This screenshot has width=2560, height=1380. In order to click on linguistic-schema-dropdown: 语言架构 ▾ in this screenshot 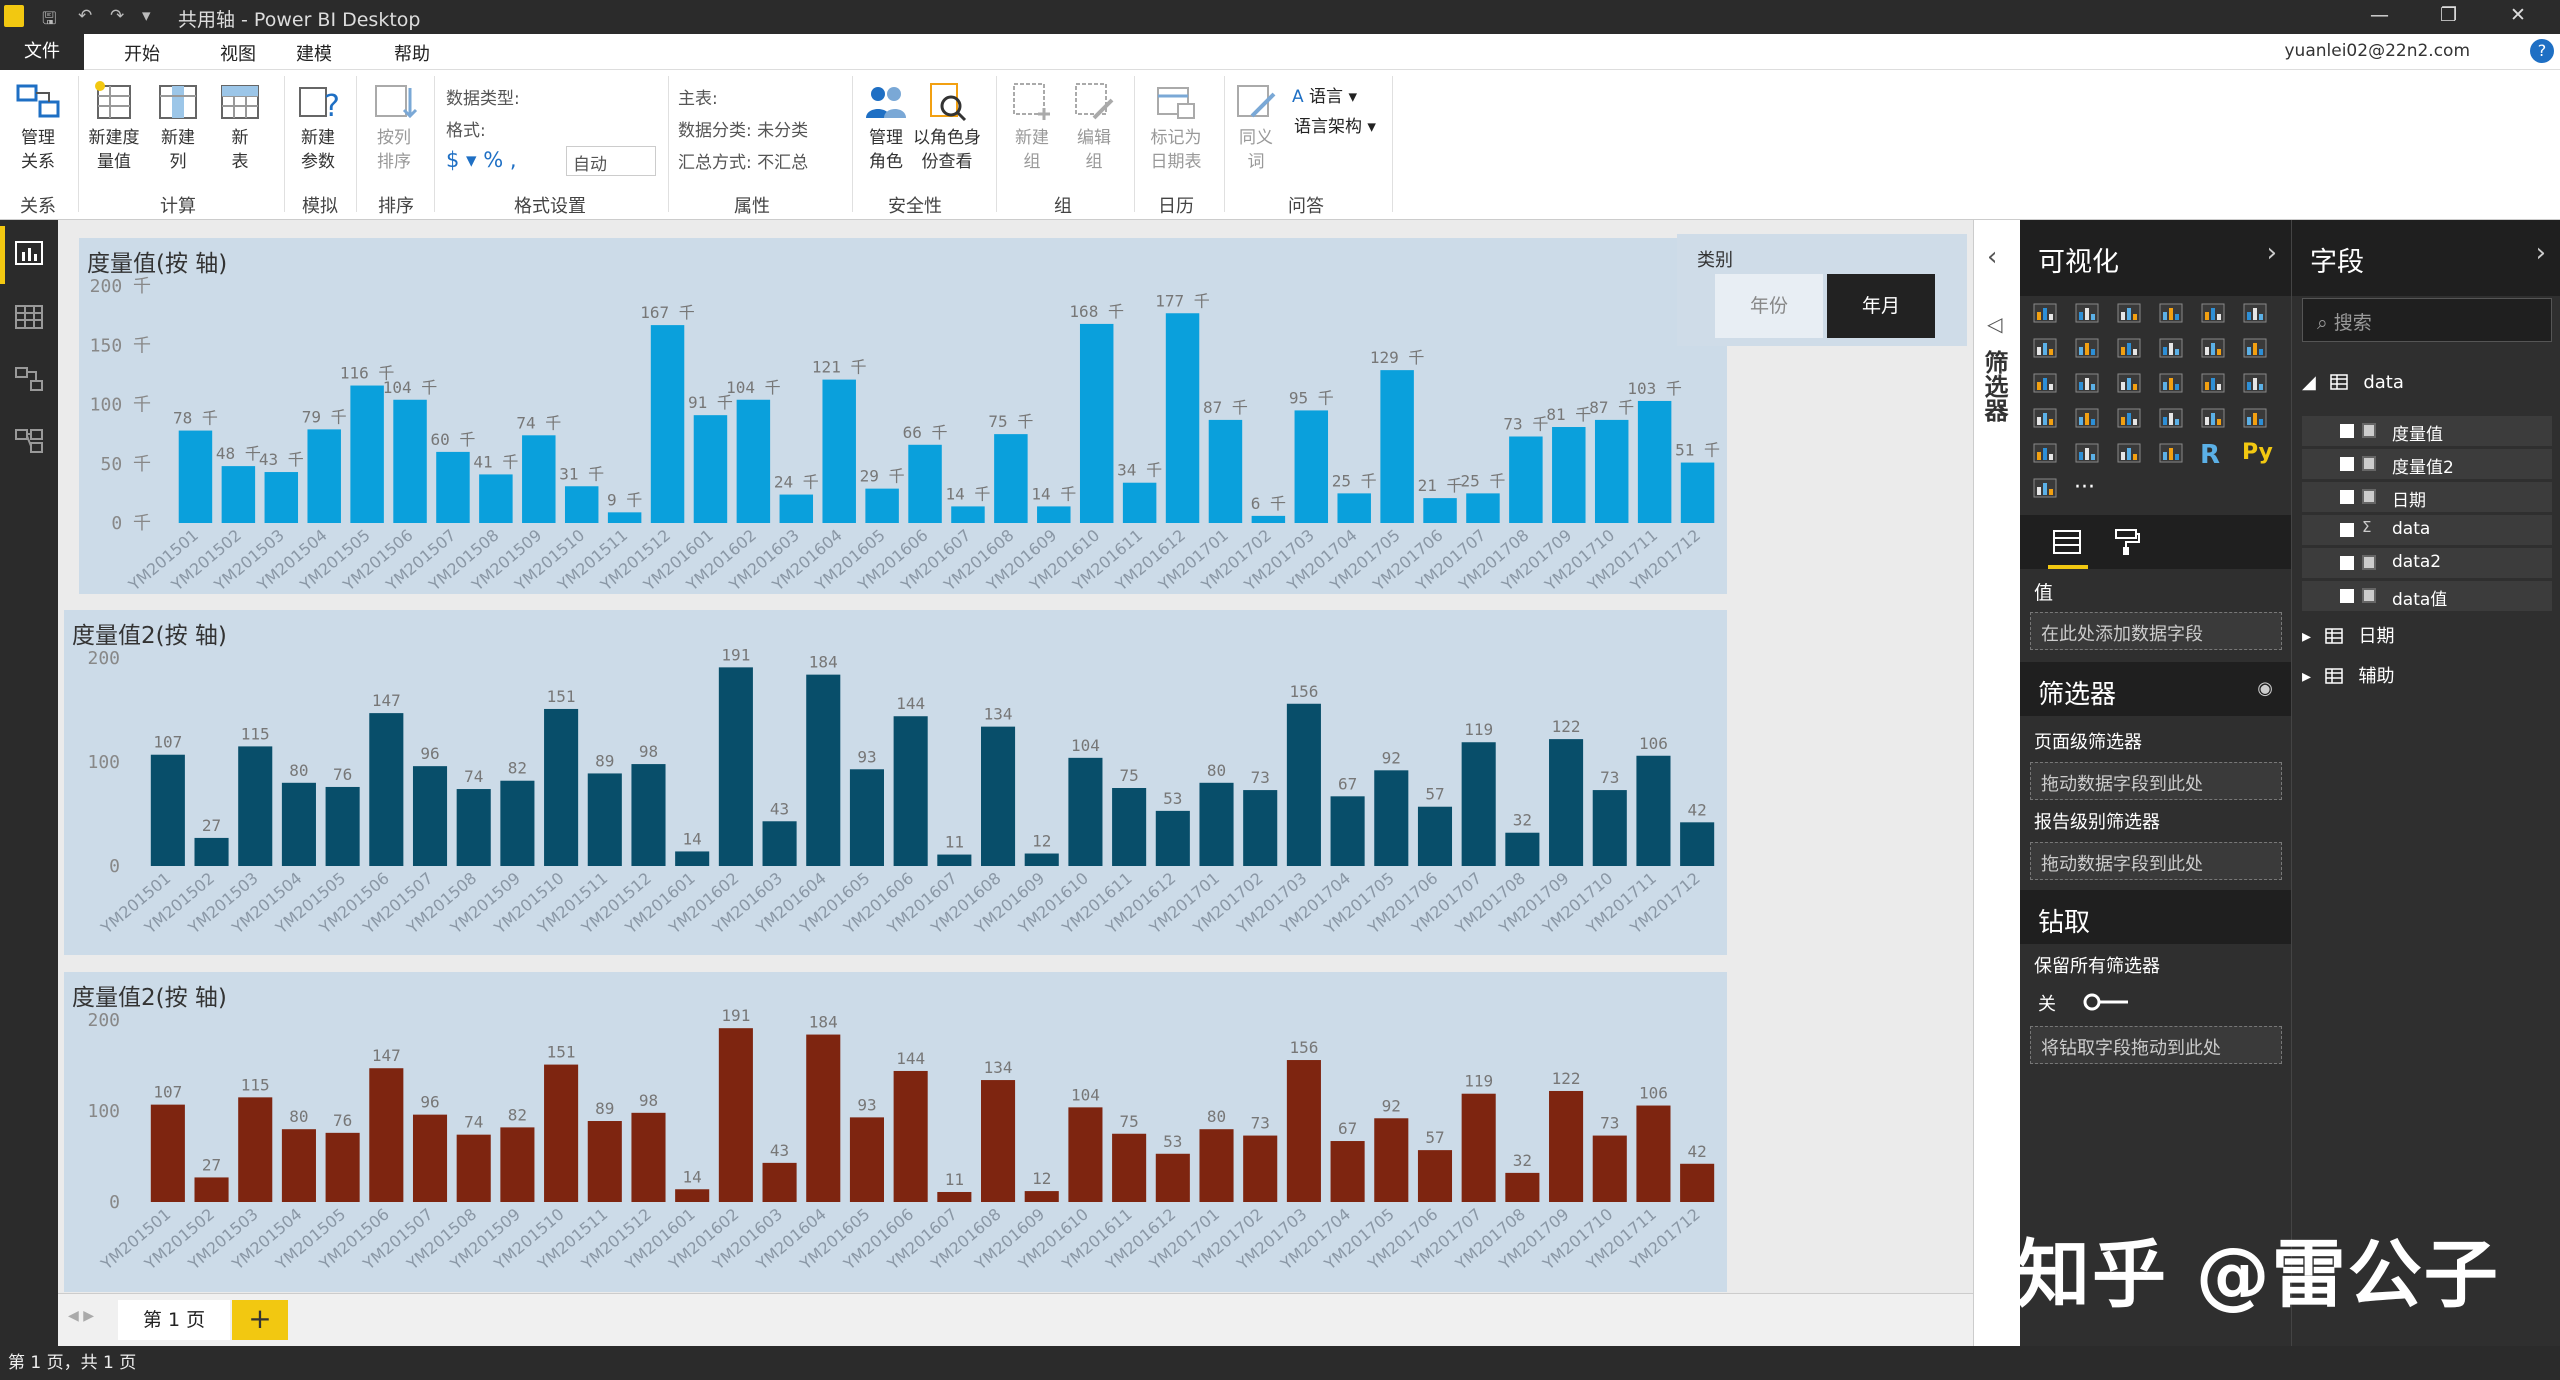, I will do `click(1335, 124)`.